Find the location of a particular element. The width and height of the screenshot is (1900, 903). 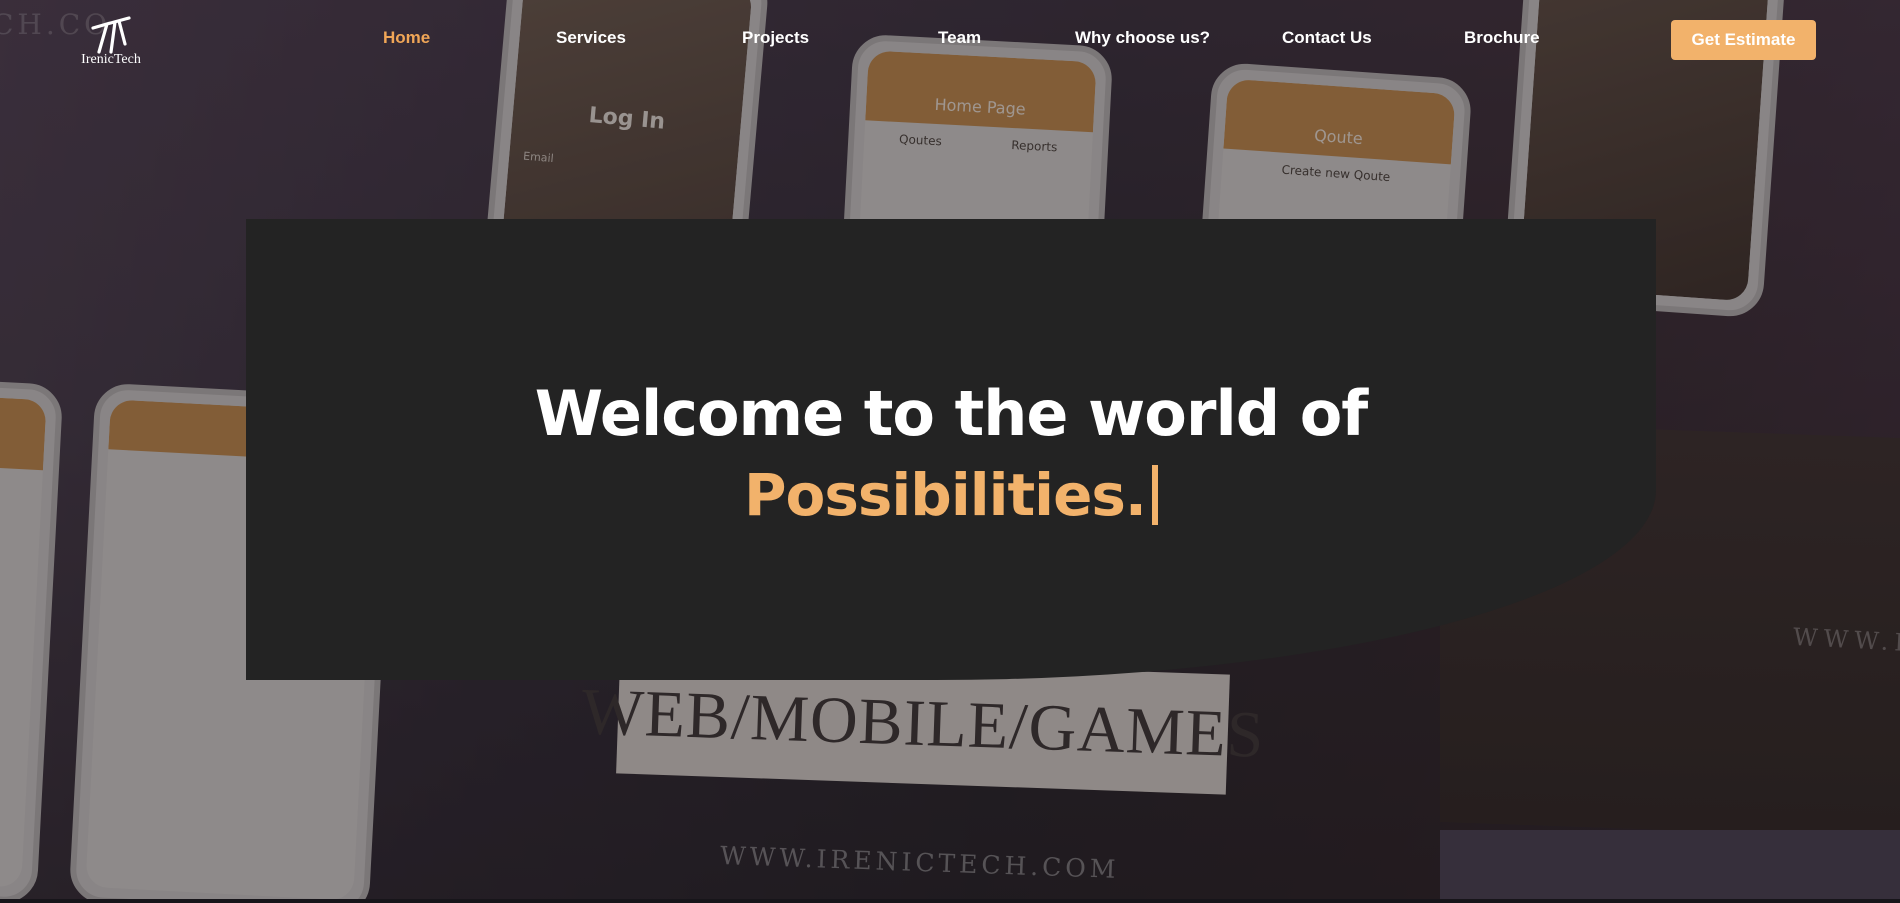

logo-icon is located at coordinates (111, 35).